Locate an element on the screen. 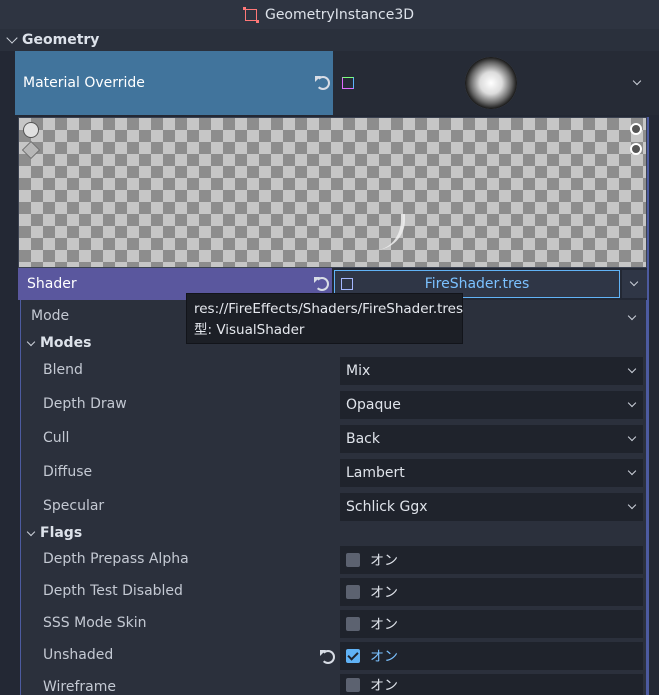 This screenshot has width=659, height=695. section-title: Geometry is located at coordinates (61, 40).